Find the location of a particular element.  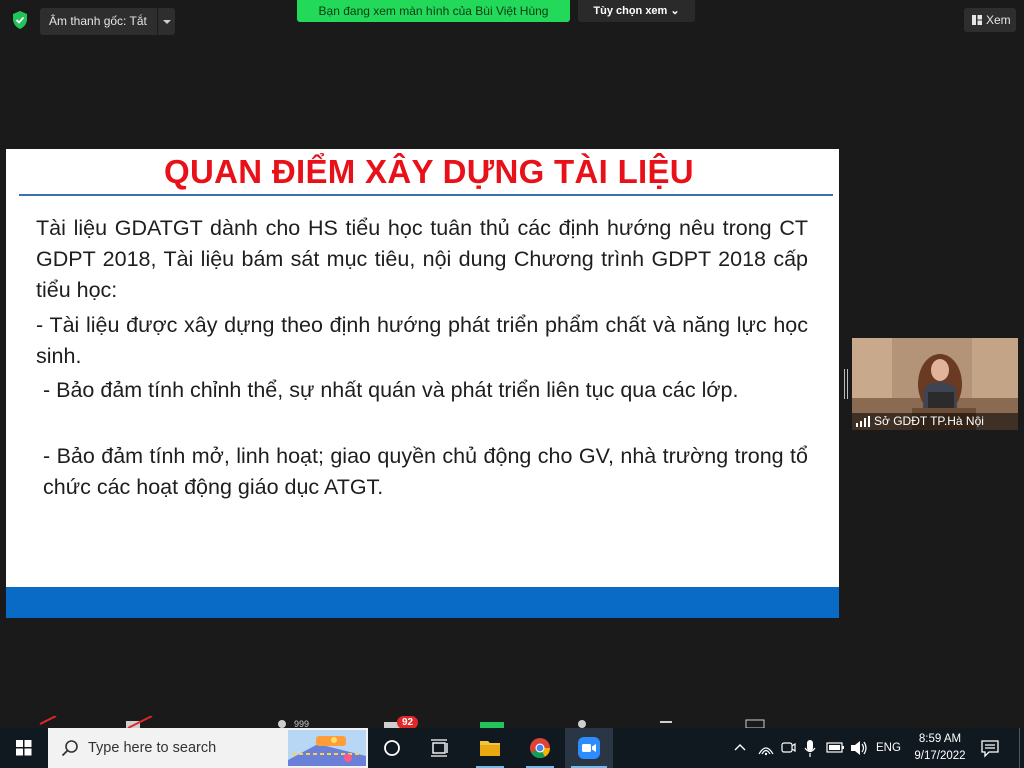

chrome-icon is located at coordinates (540, 748).